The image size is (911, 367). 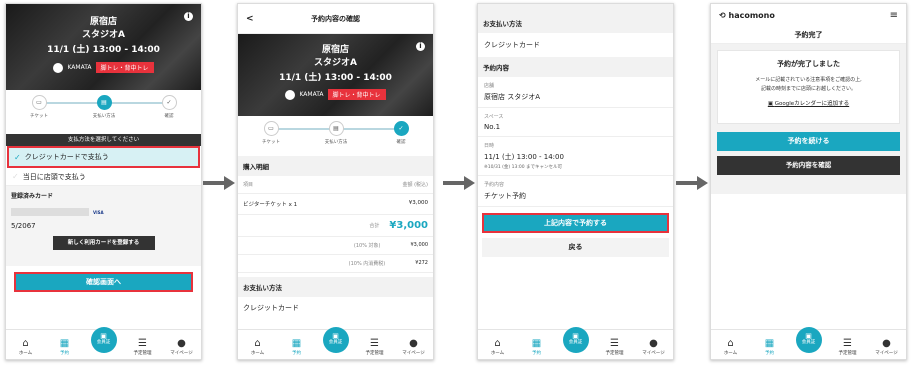 I want to click on step-label: チケット, so click(x=271, y=142).